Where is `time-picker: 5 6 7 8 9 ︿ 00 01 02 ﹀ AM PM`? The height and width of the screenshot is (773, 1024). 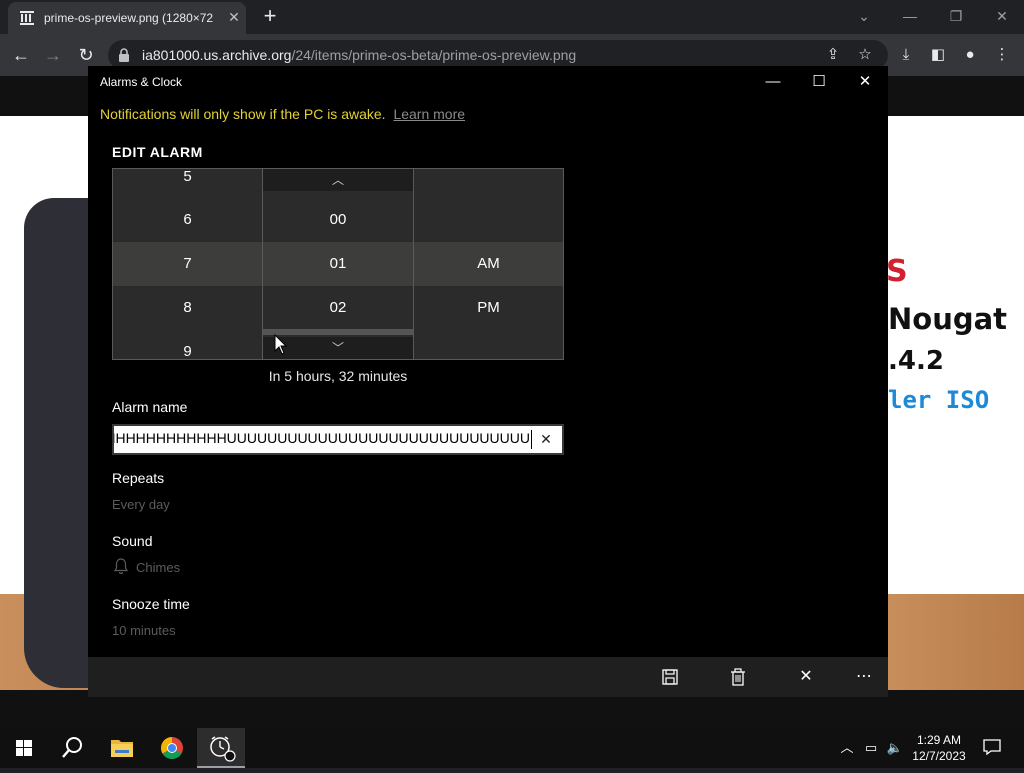
time-picker: 5 6 7 8 9 ︿ 00 01 02 ﹀ AM PM is located at coordinates (338, 264).